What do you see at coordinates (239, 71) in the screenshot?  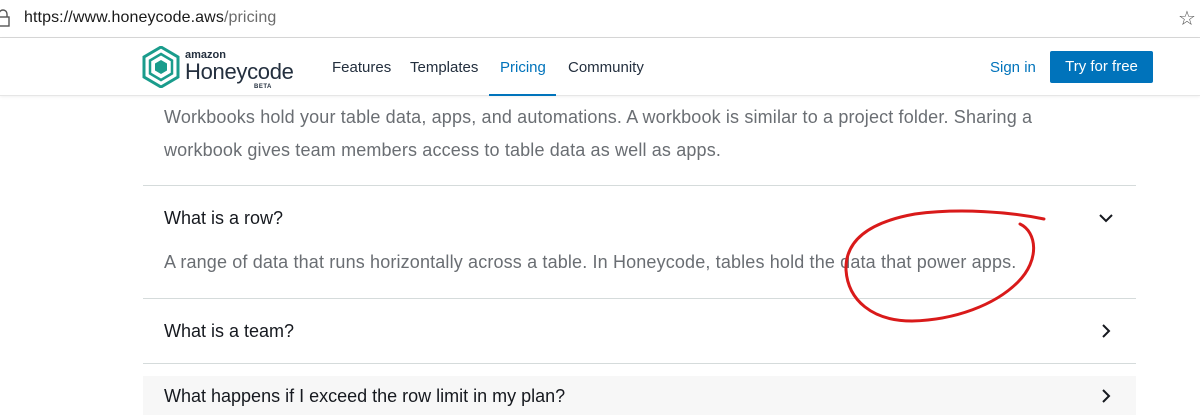 I see `logo-name: Honeycode` at bounding box center [239, 71].